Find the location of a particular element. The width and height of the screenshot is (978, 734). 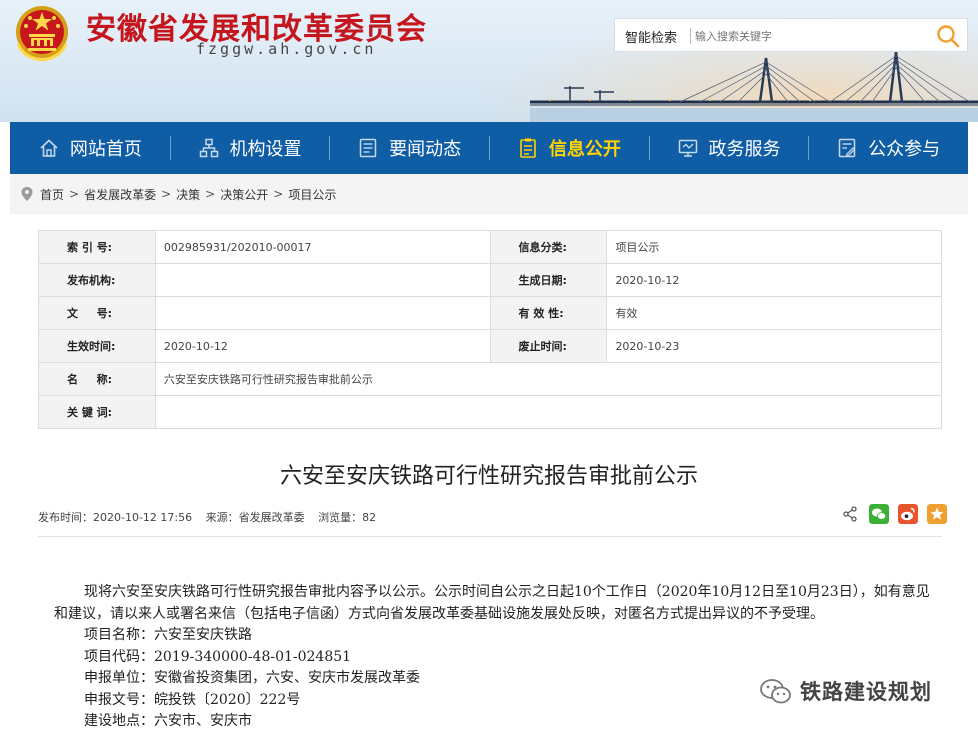

index-number-label: 索 引 号: is located at coordinates (97, 247).